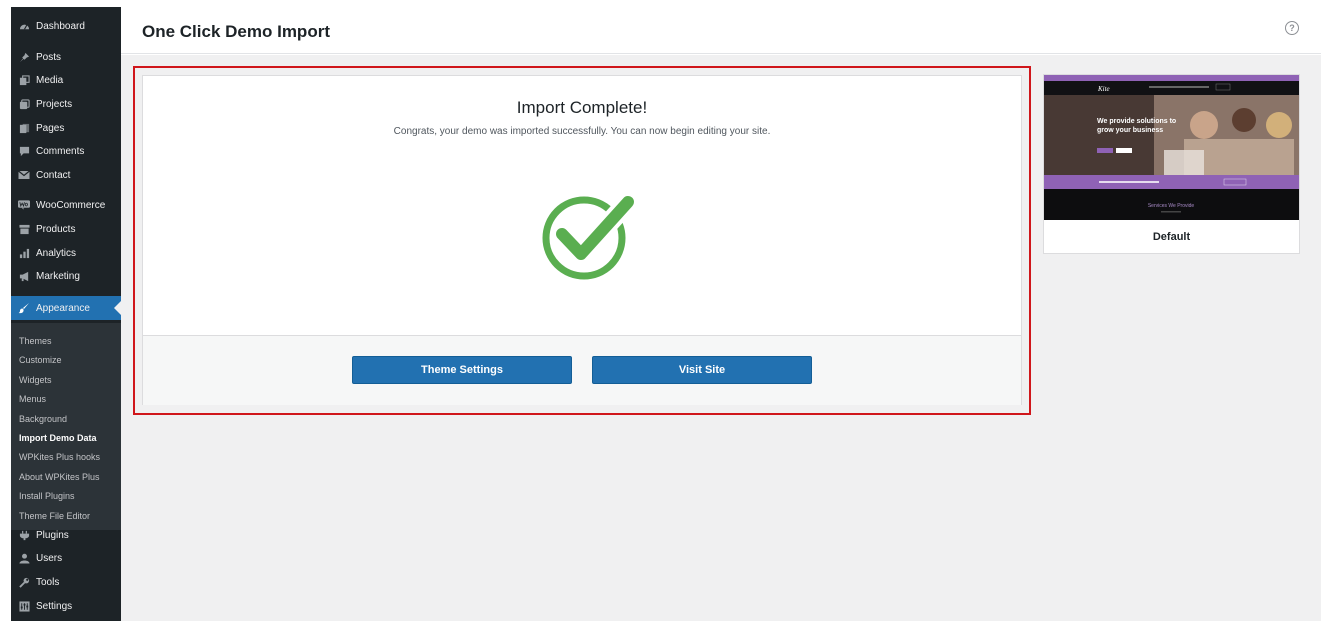 The height and width of the screenshot is (631, 1330). Describe the element at coordinates (24, 606) in the screenshot. I see `settings-icon` at that location.